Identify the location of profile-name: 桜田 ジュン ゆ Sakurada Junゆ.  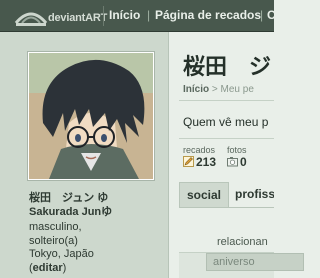
(94, 205).